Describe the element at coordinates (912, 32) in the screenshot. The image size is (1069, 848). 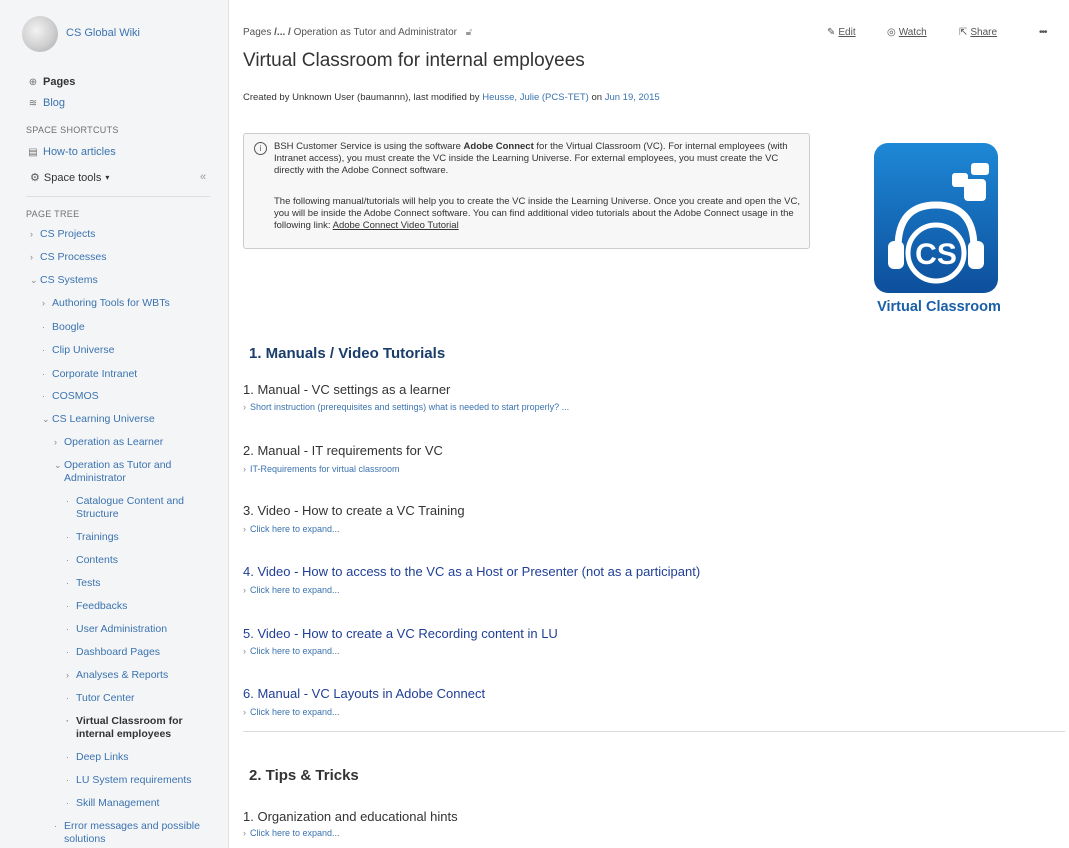
I see `watch-label: Watch` at that location.